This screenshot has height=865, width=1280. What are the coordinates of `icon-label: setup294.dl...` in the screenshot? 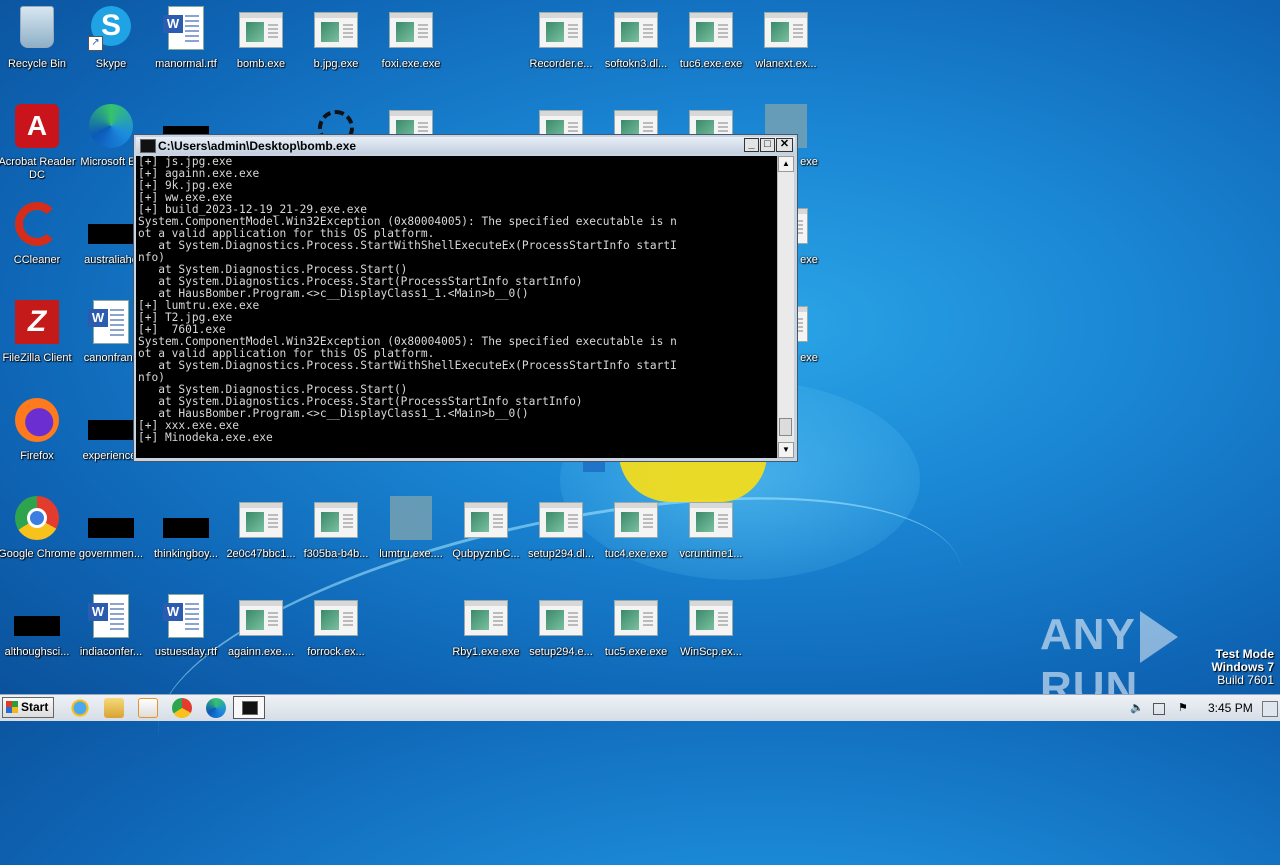 It's located at (561, 554).